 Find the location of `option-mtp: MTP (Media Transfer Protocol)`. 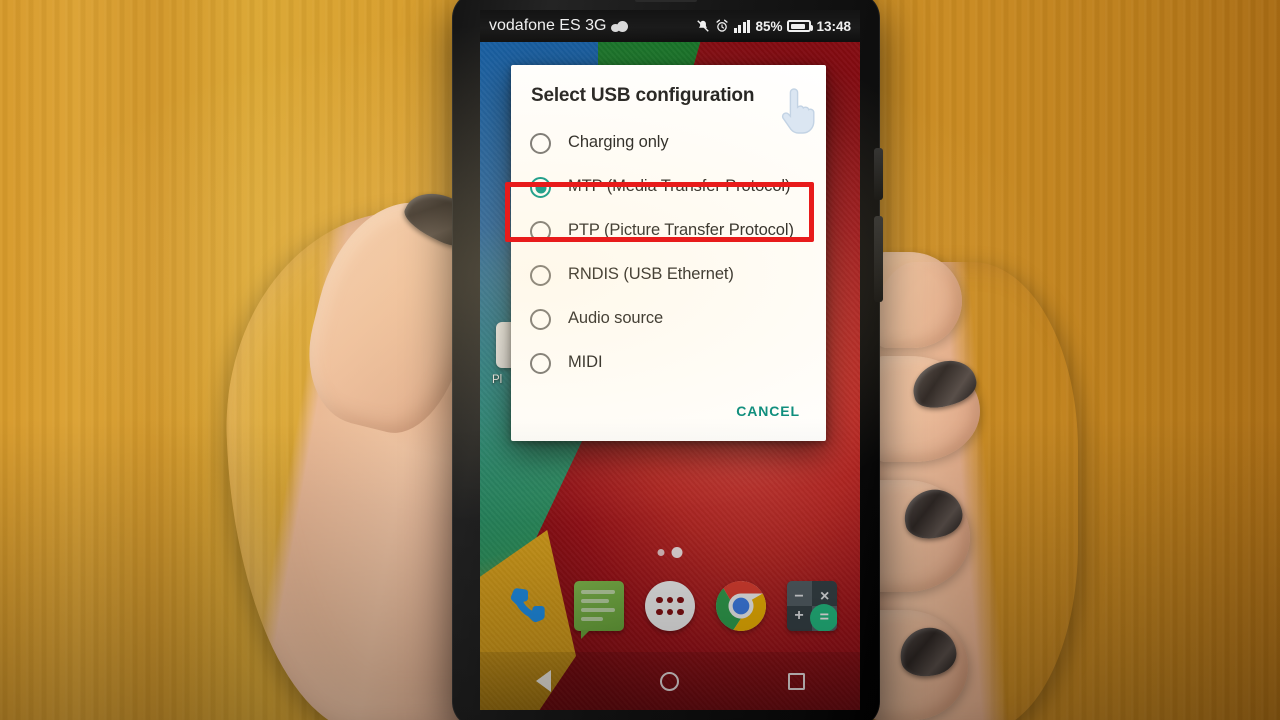

option-mtp: MTP (Media Transfer Protocol) is located at coordinates (668, 187).